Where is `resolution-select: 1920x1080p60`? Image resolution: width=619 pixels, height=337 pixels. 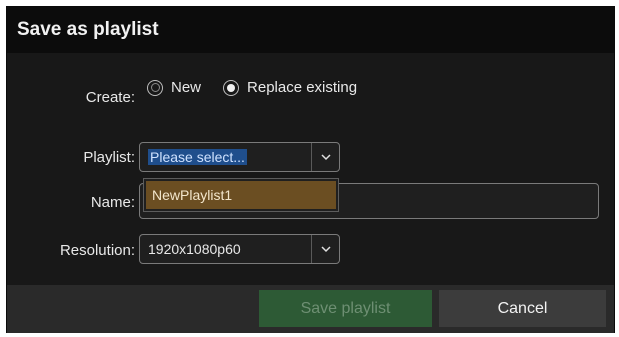 resolution-select: 1920x1080p60 is located at coordinates (239, 249).